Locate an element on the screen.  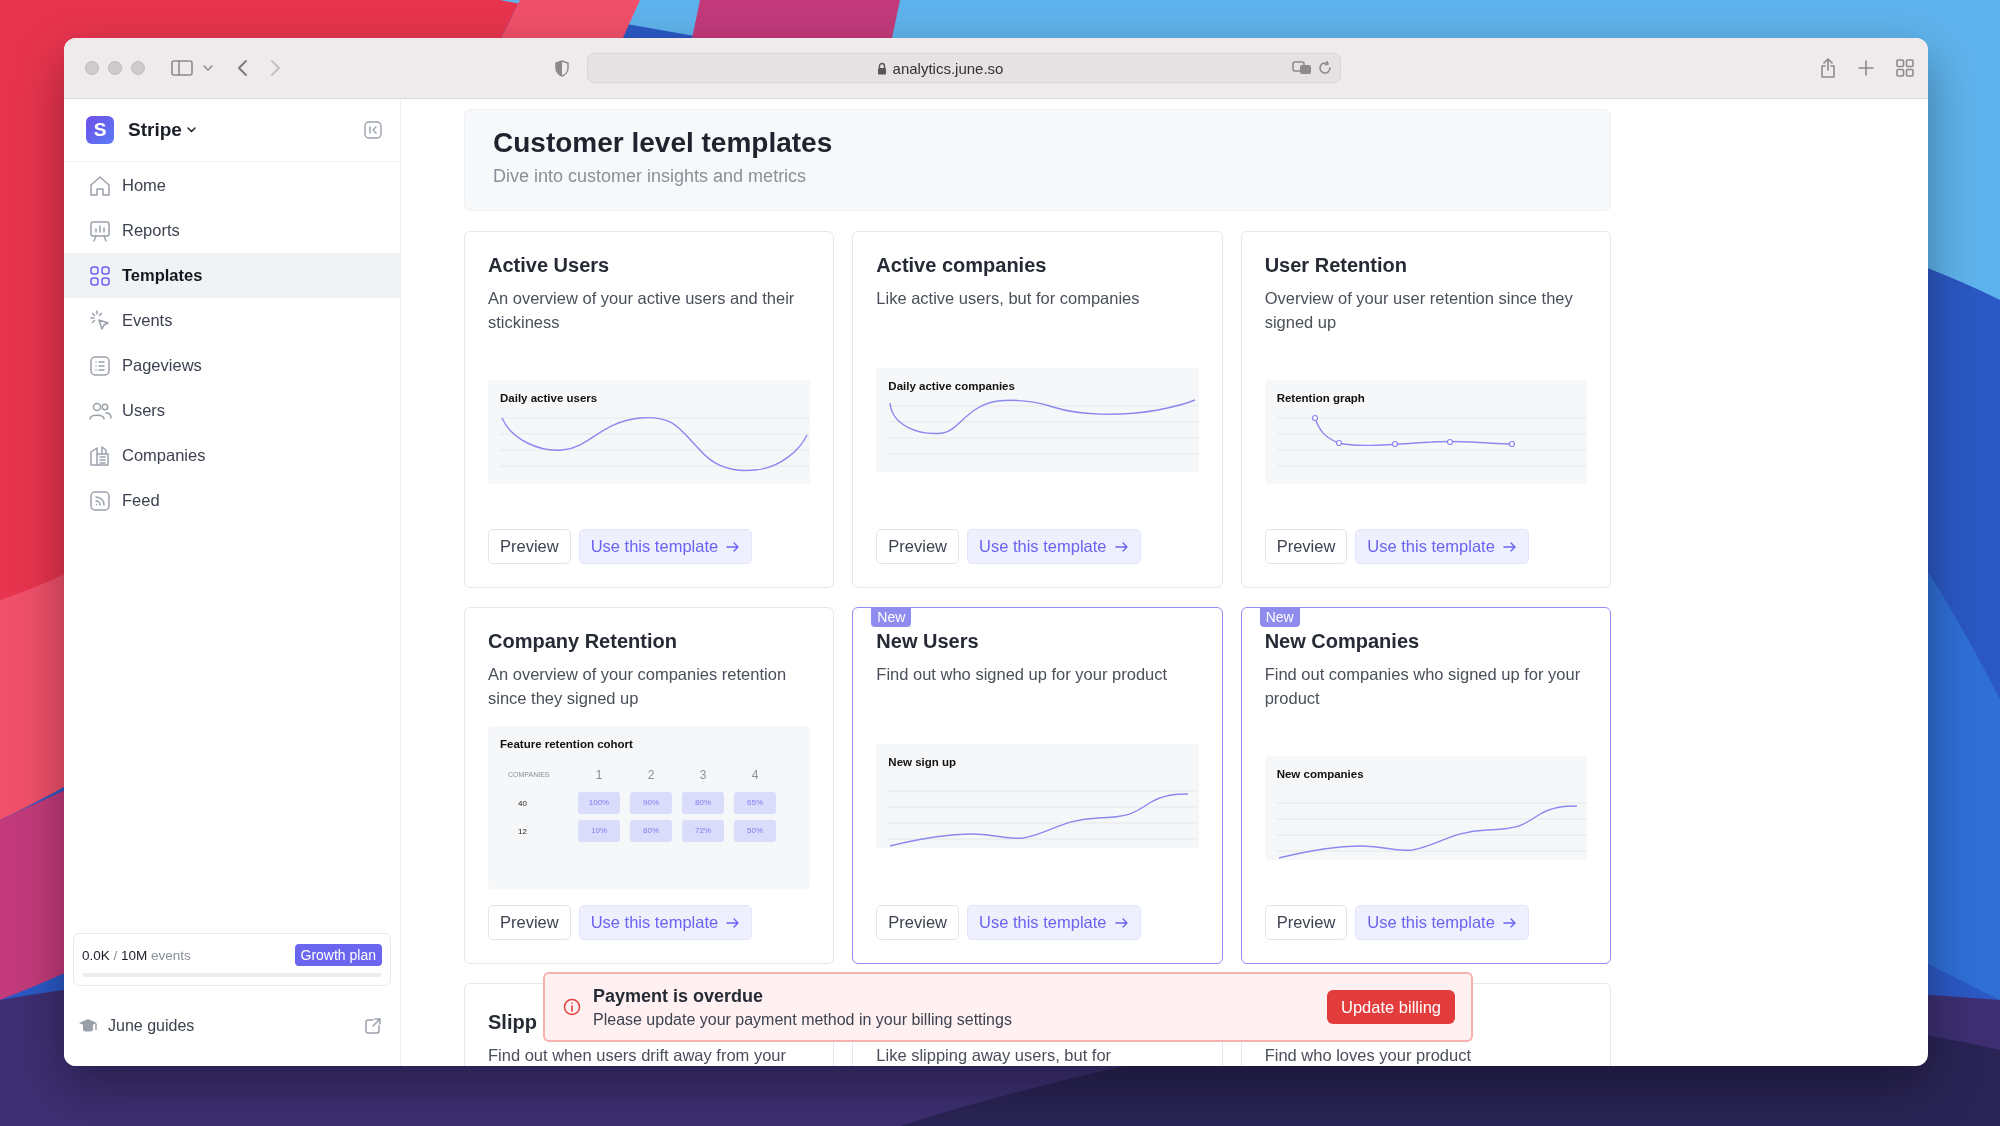
chart-title: Retention graph is located at coordinates (1321, 397).